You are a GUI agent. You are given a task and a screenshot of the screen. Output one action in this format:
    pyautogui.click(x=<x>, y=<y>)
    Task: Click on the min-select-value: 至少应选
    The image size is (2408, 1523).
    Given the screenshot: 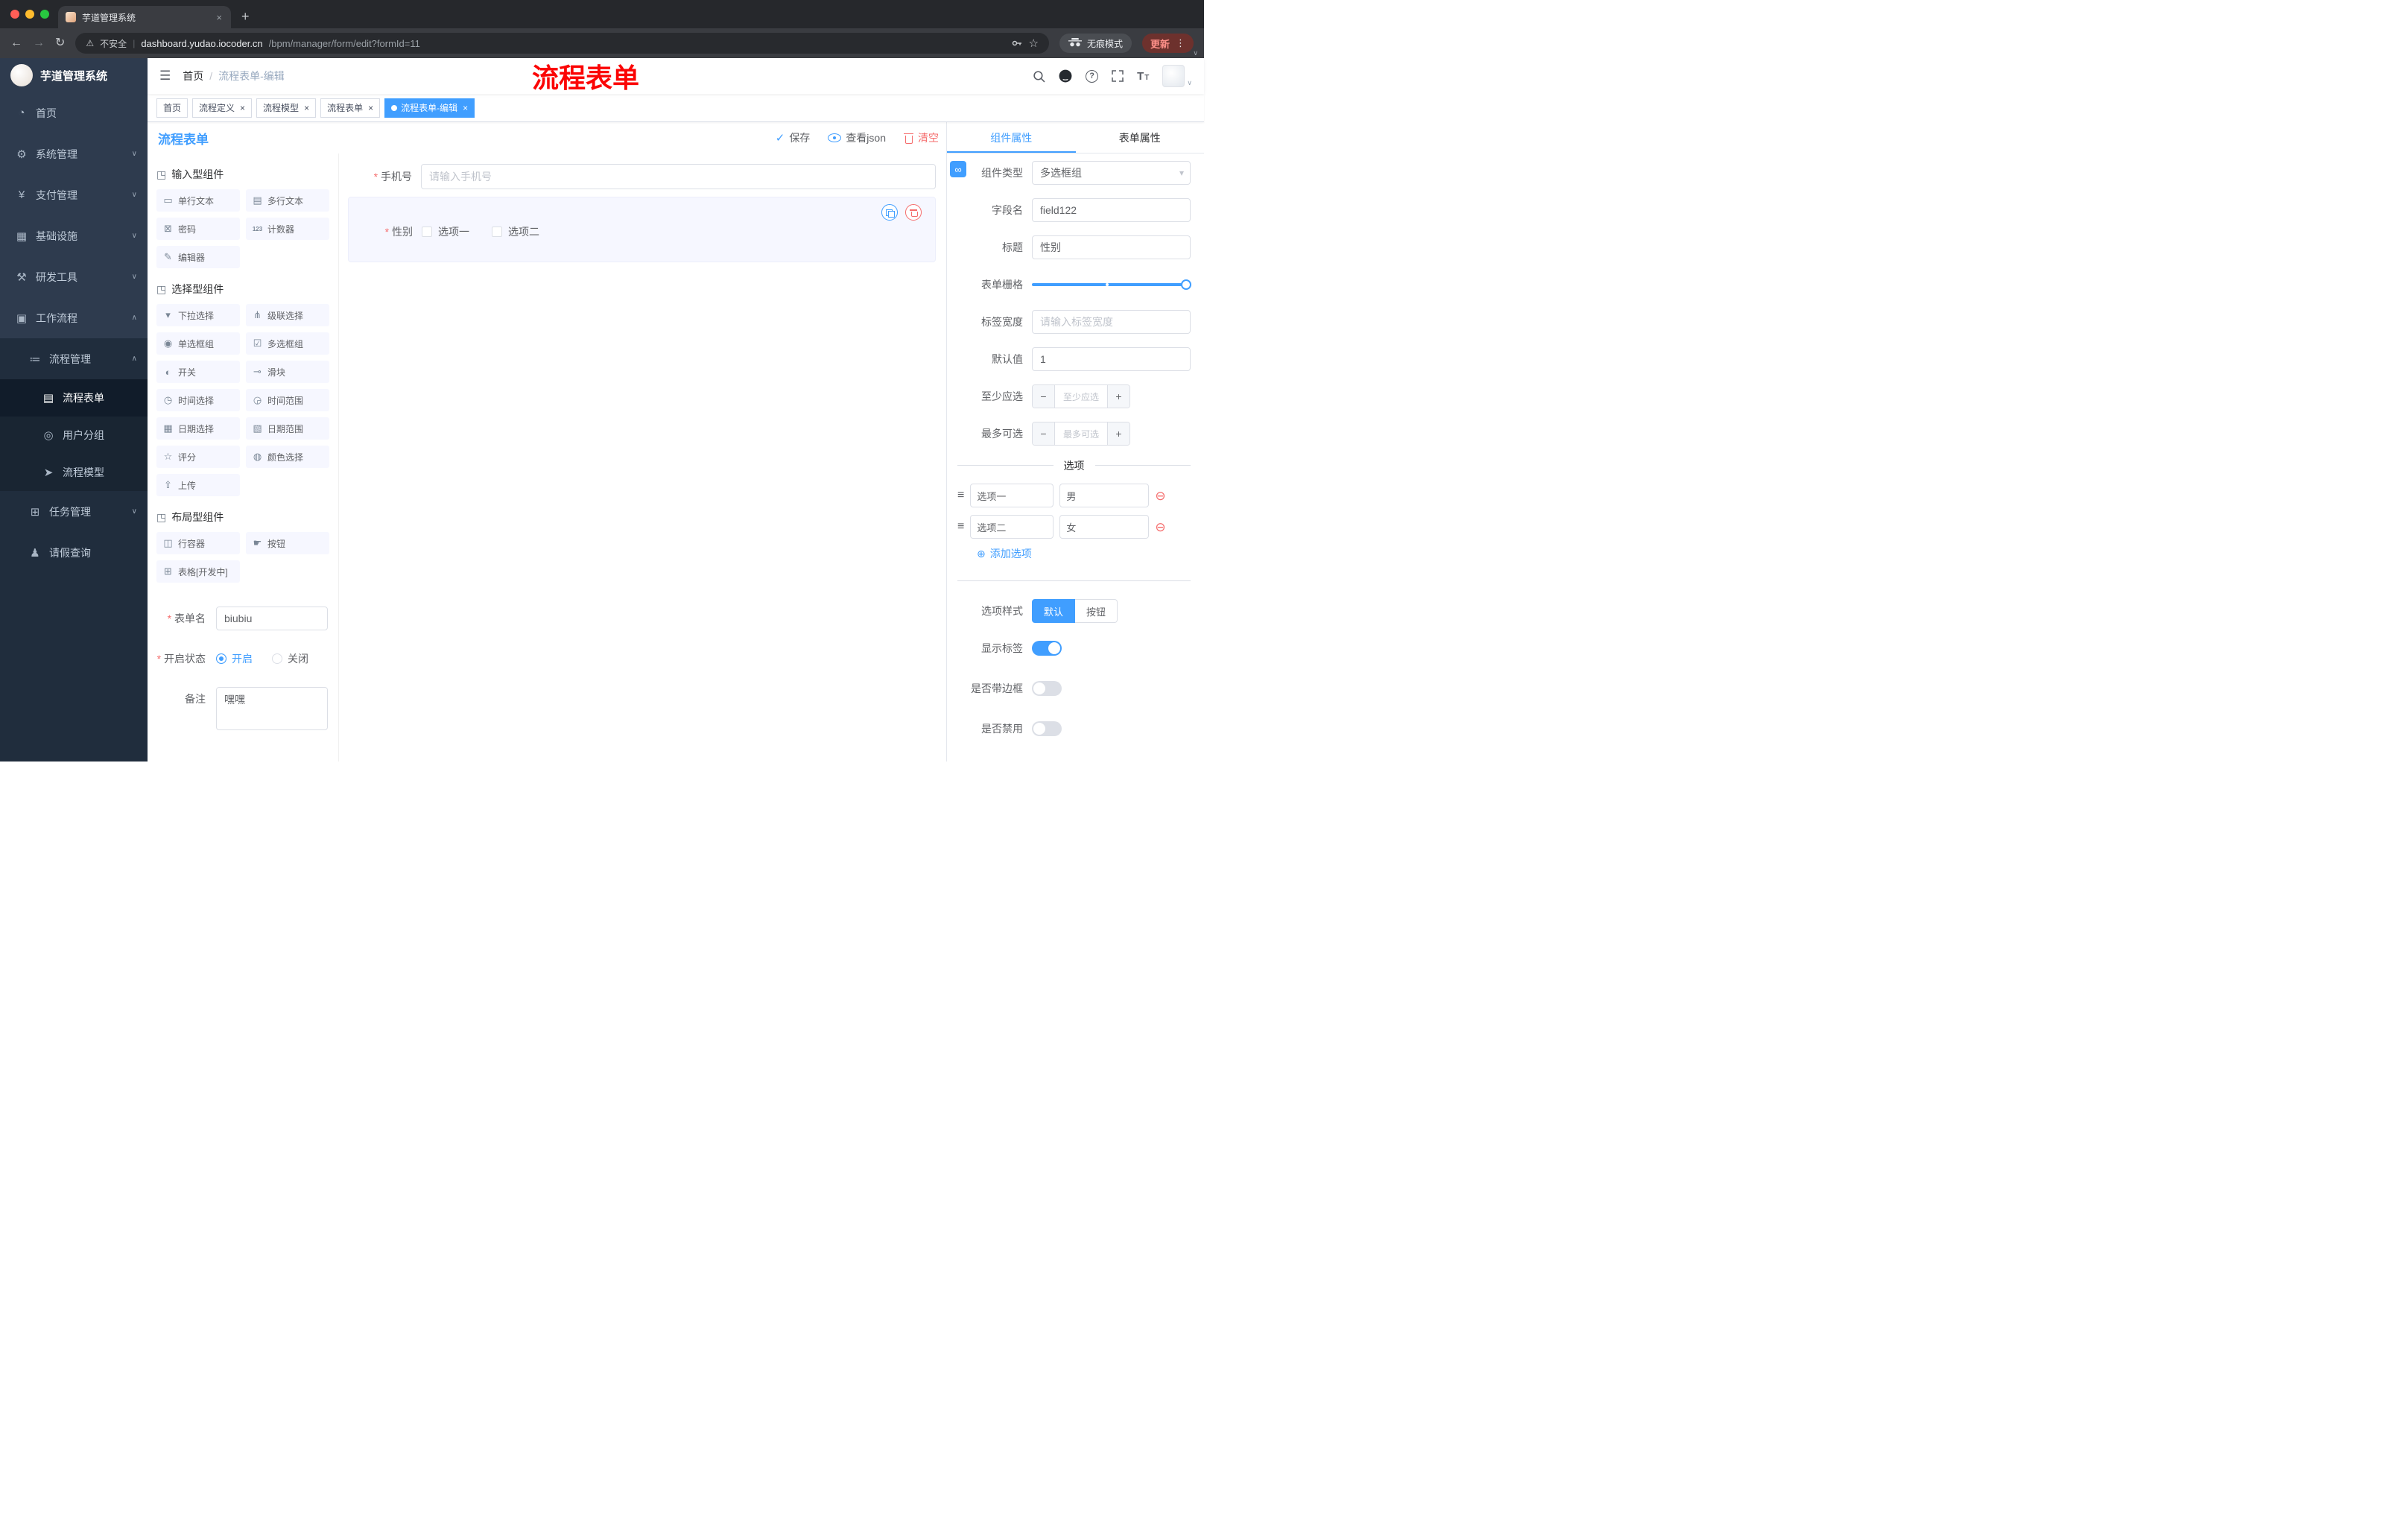 What is the action you would take?
    pyautogui.click(x=1081, y=397)
    